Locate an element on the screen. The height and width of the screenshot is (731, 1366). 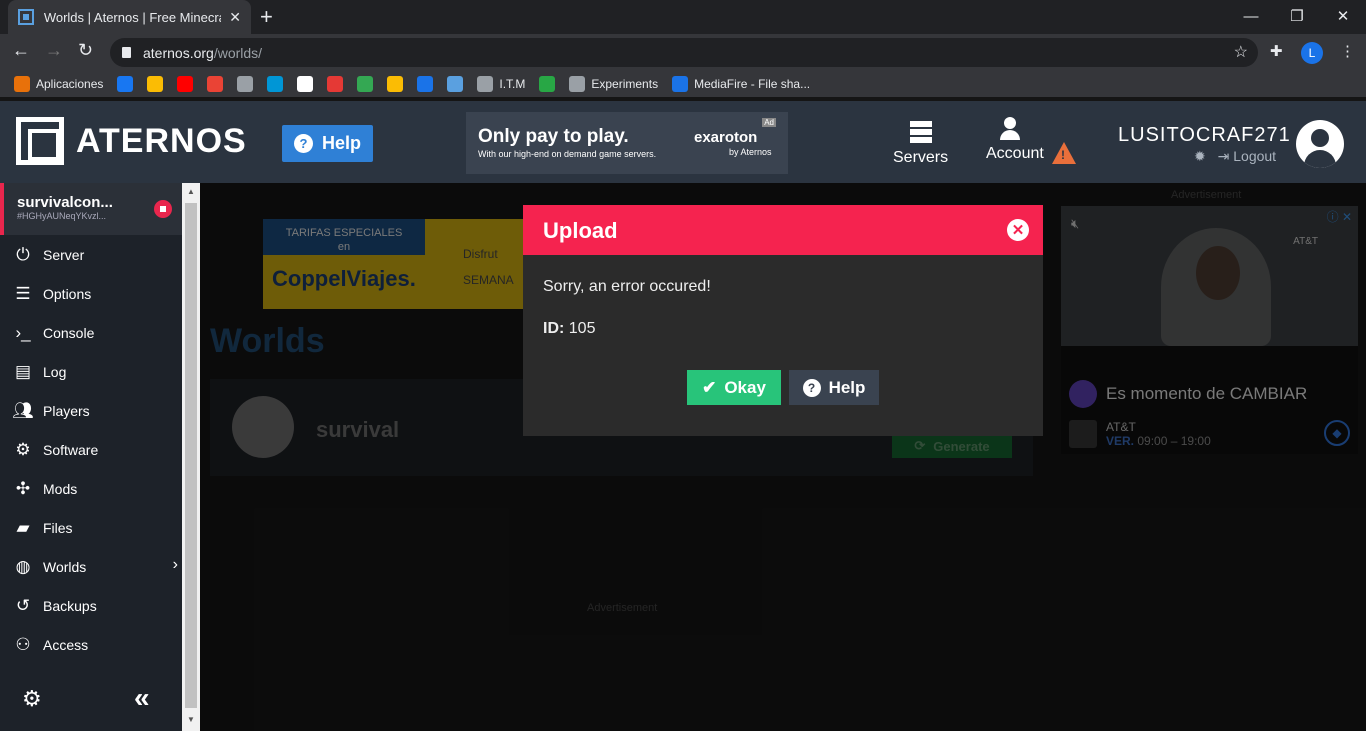
terminal-icon: ›_ is located at coordinates (23, 332).